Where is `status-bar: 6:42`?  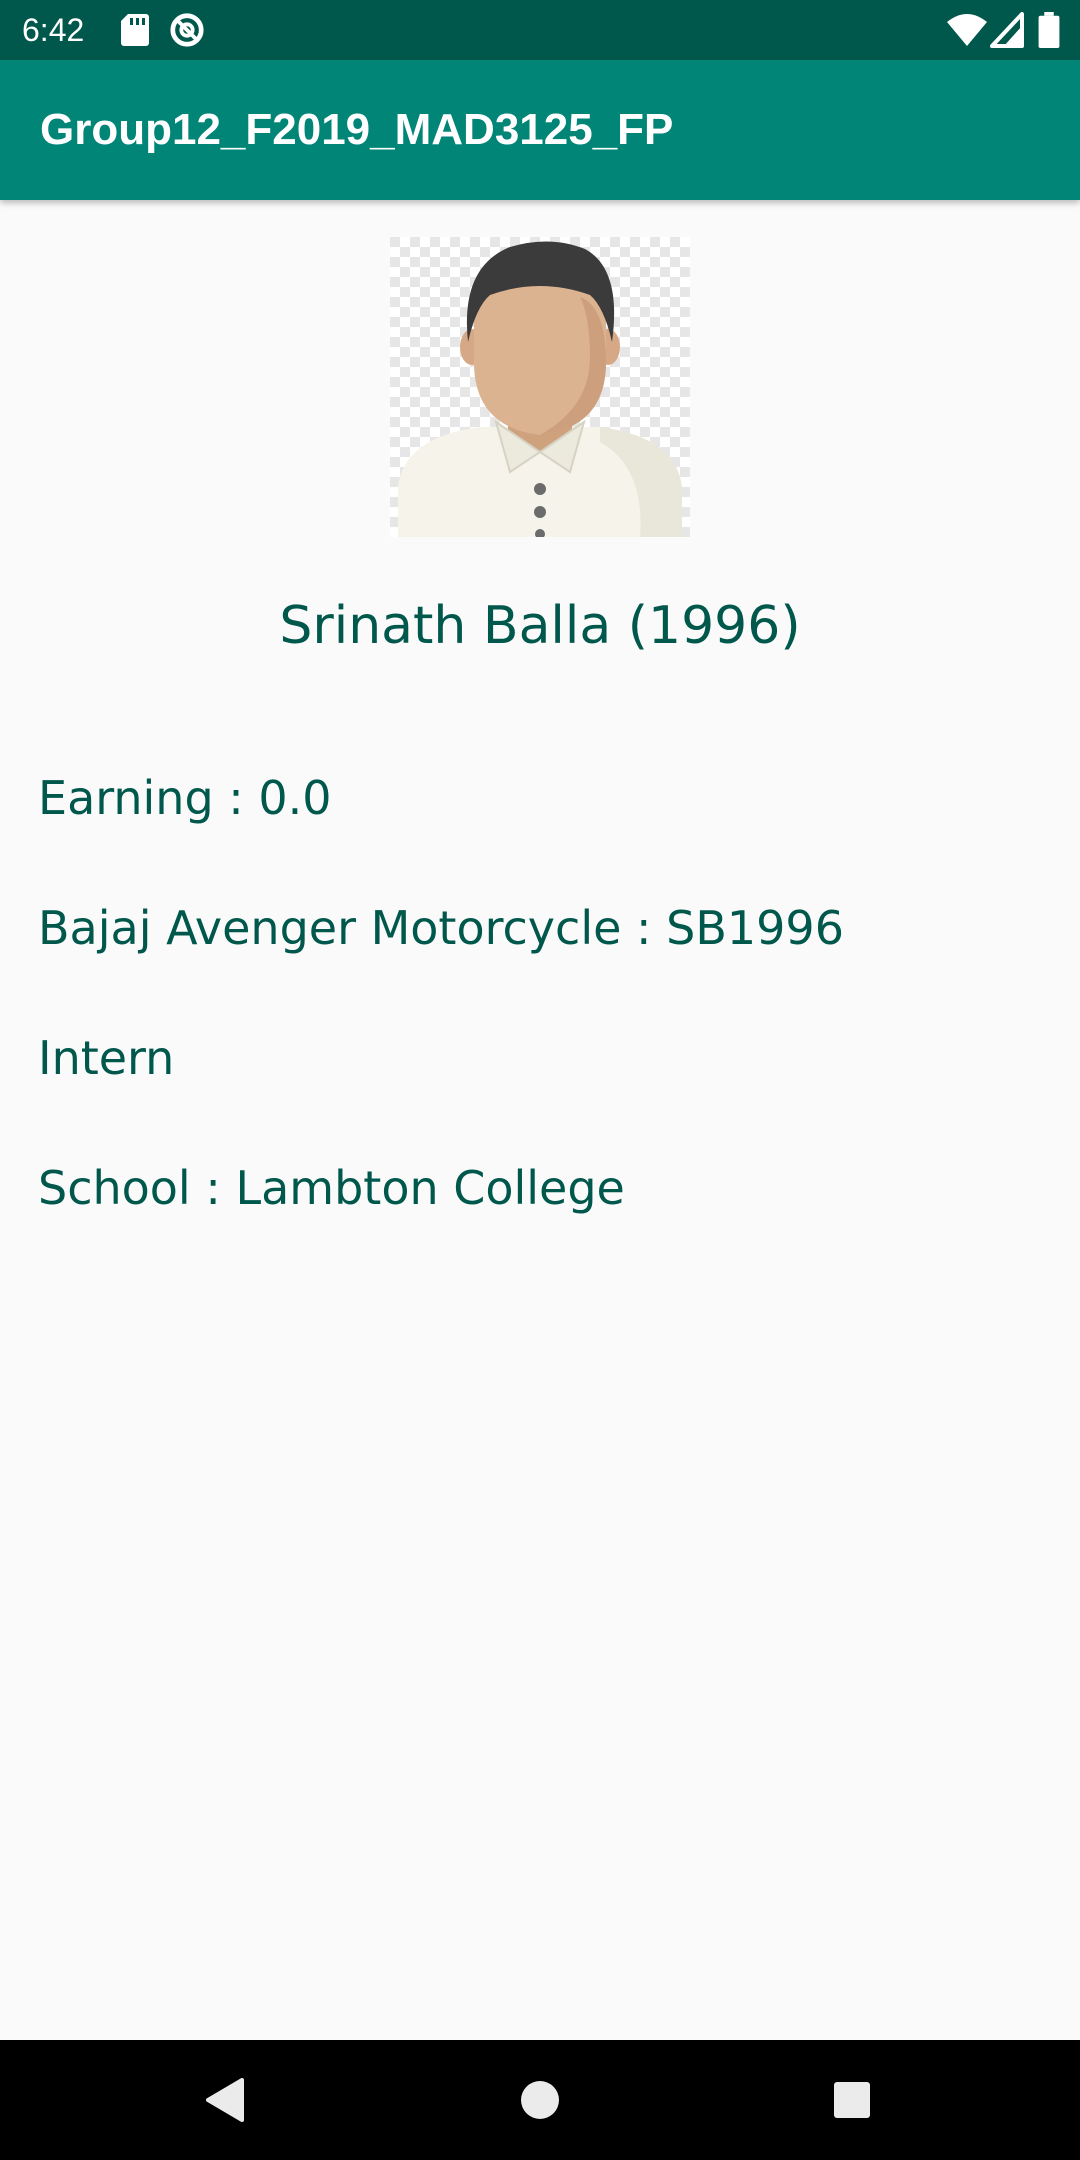
status-bar: 6:42 is located at coordinates (540, 30).